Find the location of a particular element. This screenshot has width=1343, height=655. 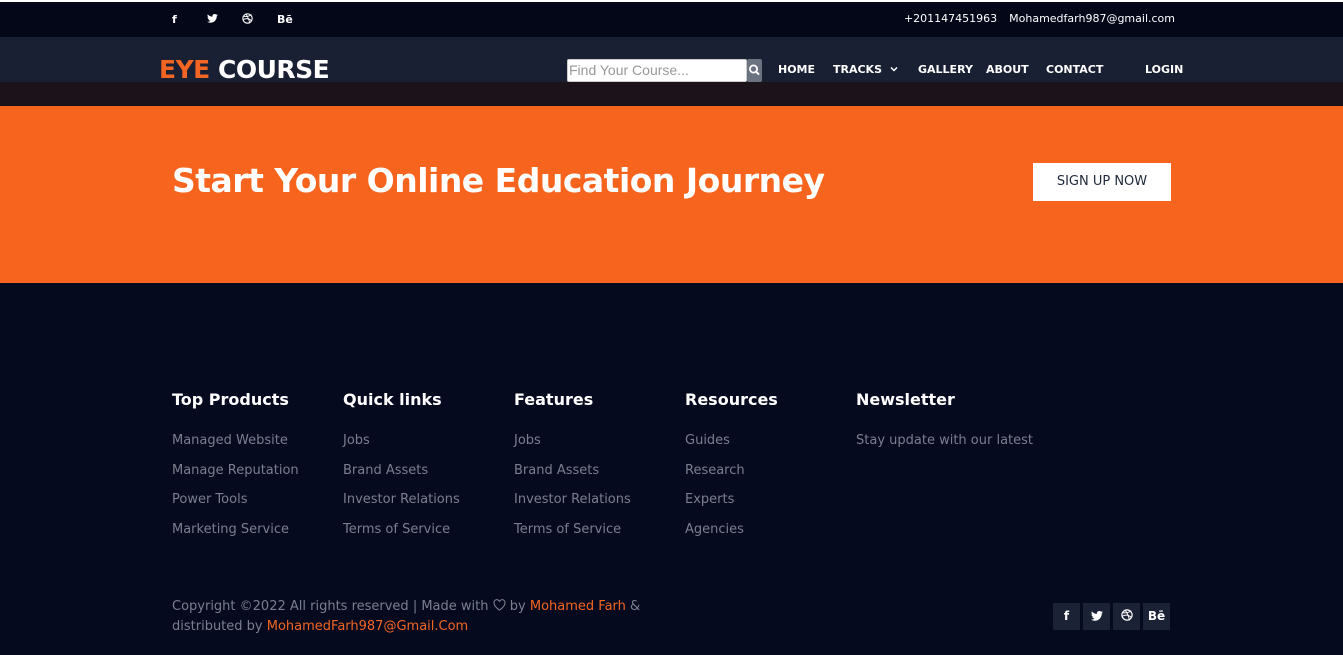

footer-heading: Top Products is located at coordinates (230, 399).